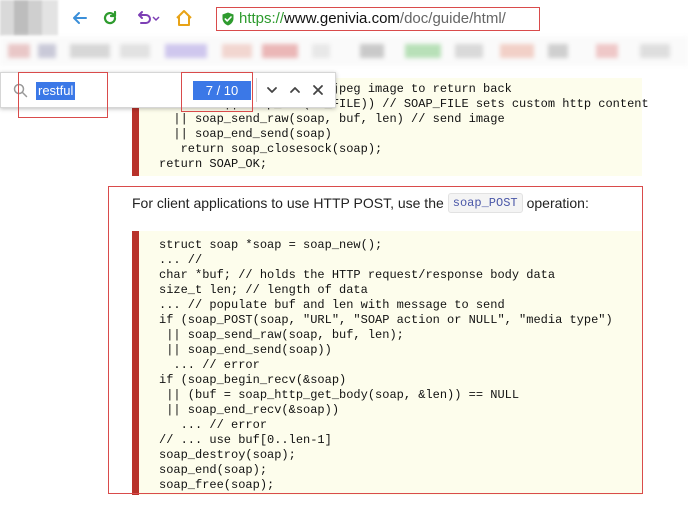  What do you see at coordinates (217, 485) in the screenshot?
I see `code-line: soap_free(soap);` at bounding box center [217, 485].